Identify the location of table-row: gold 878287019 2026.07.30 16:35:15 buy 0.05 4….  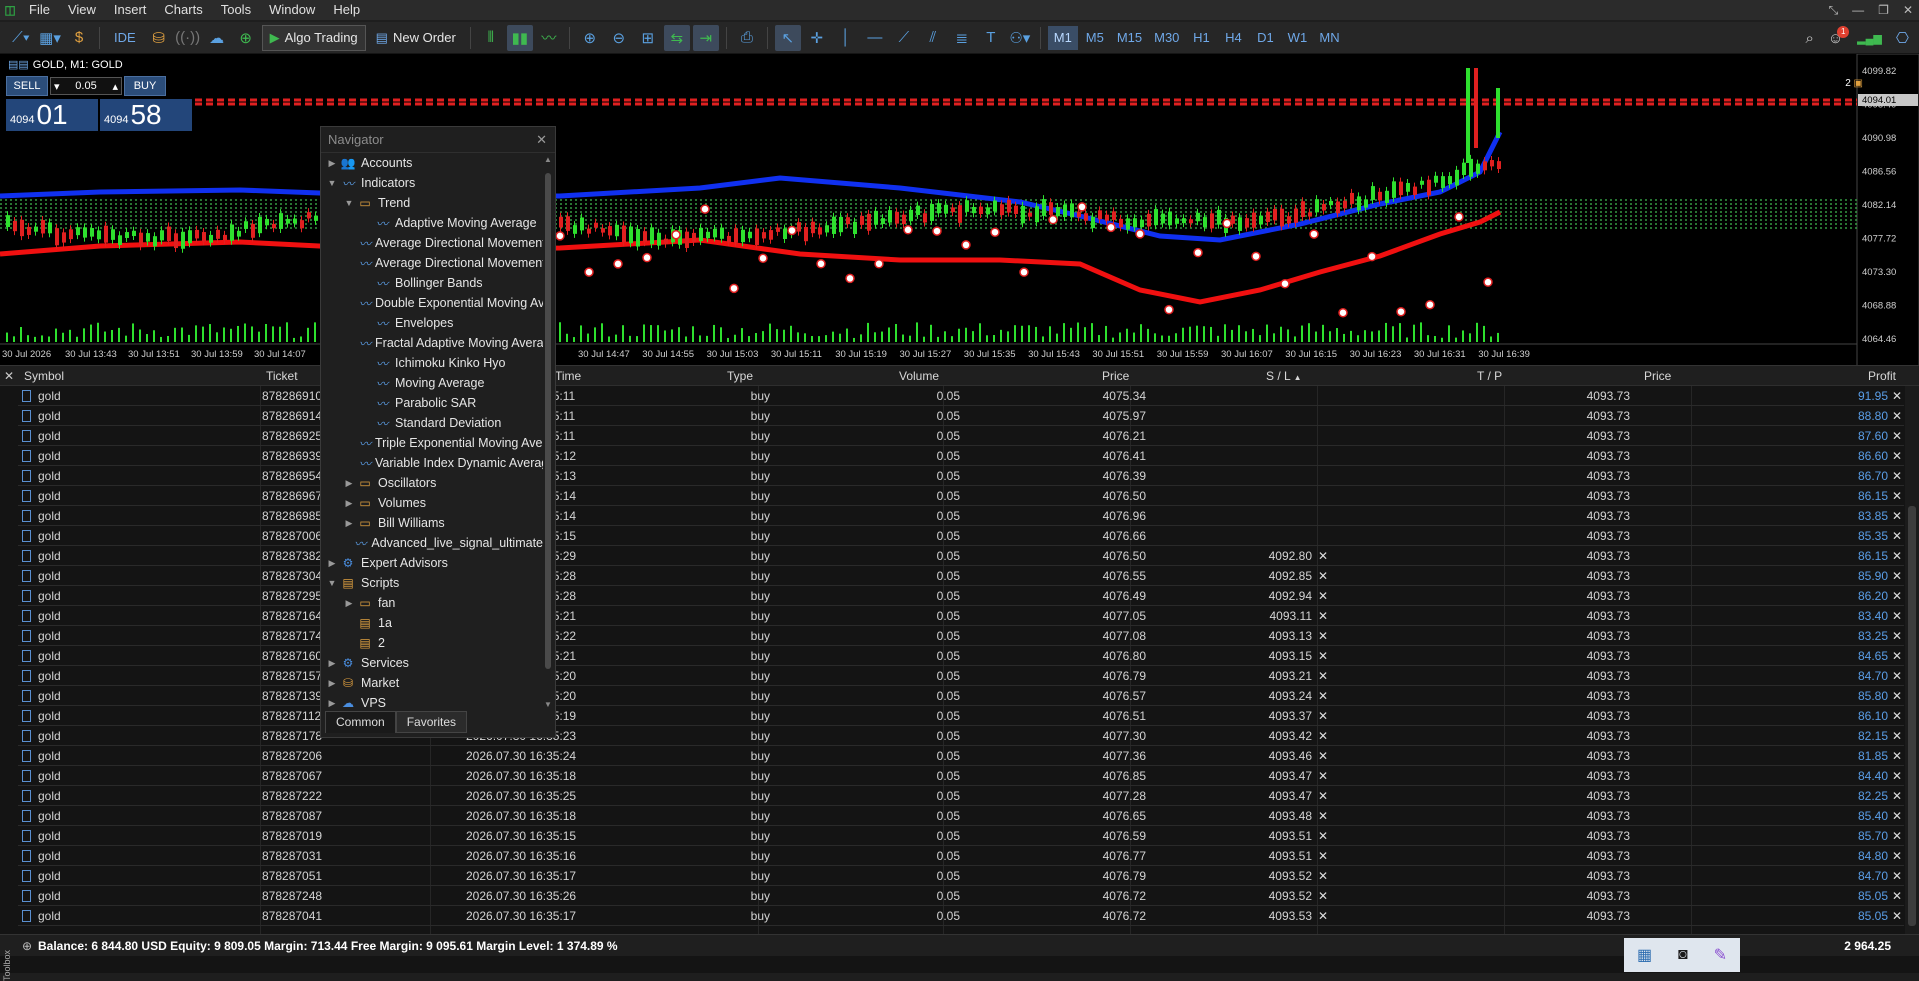
(961, 836).